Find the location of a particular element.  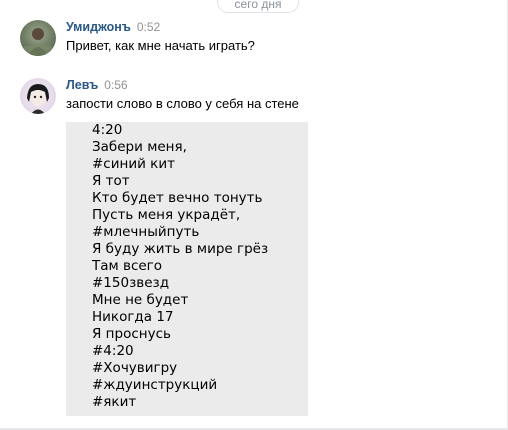

message-time: 0:52 is located at coordinates (148, 27).